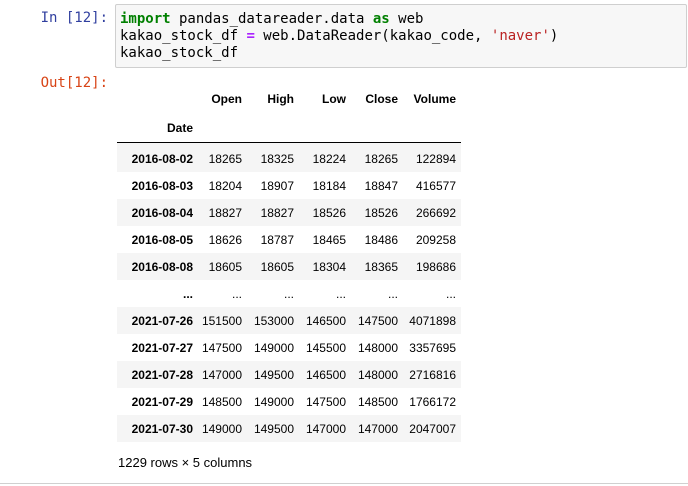 The height and width of the screenshot is (486, 688). What do you see at coordinates (225, 266) in the screenshot?
I see `cell-open: 18605` at bounding box center [225, 266].